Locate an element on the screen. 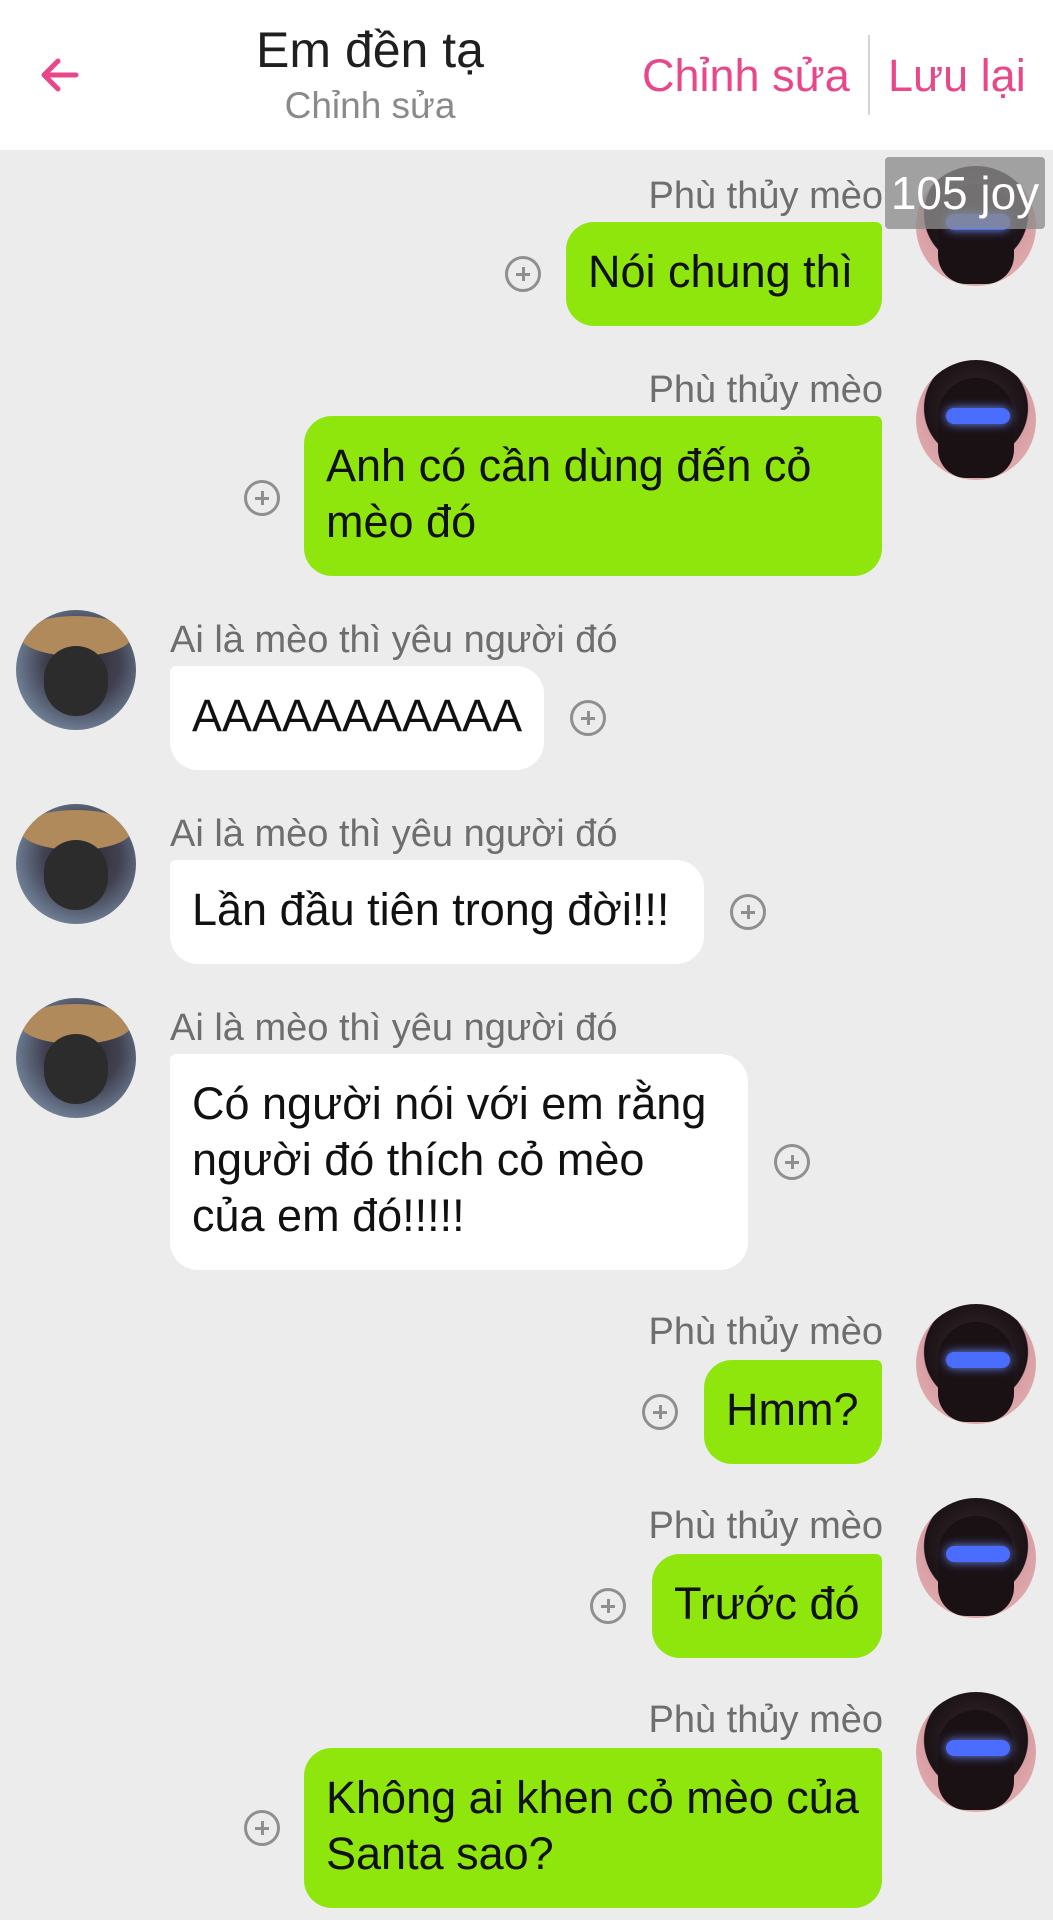  save-button: Lưu lại is located at coordinates (957, 76).